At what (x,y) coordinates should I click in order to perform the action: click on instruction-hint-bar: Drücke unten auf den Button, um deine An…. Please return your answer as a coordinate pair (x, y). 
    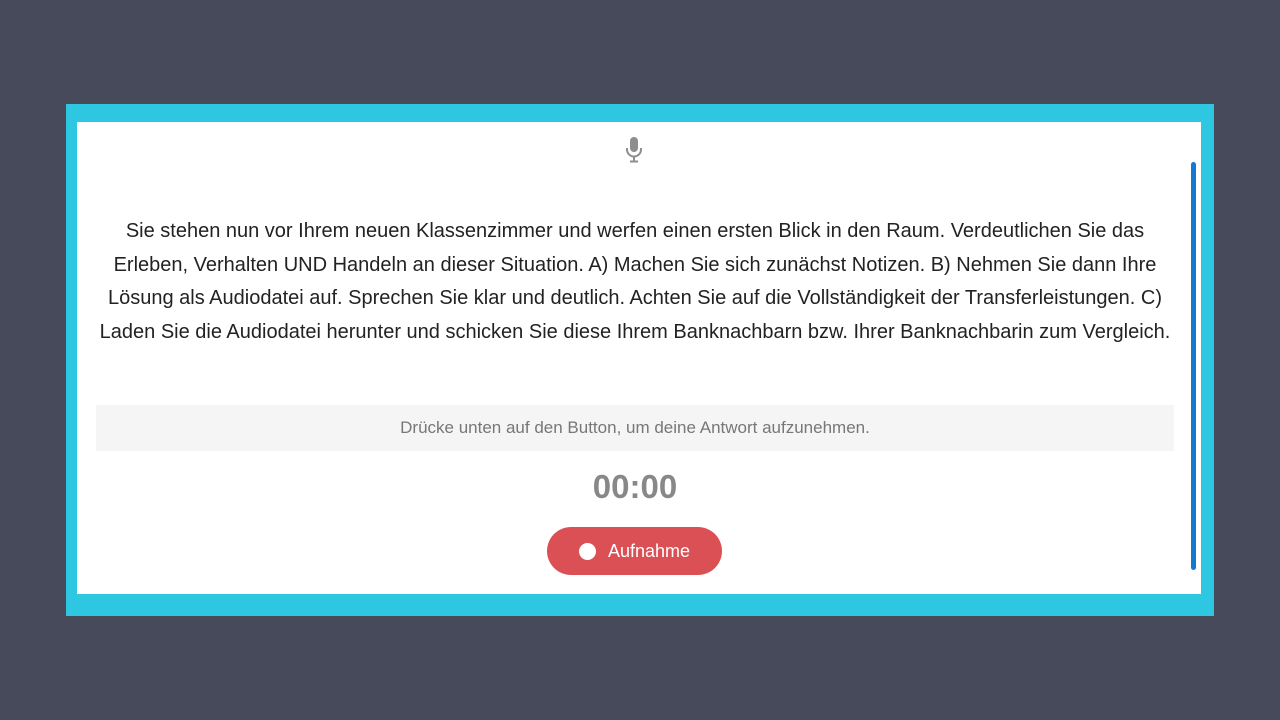
    Looking at the image, I should click on (635, 428).